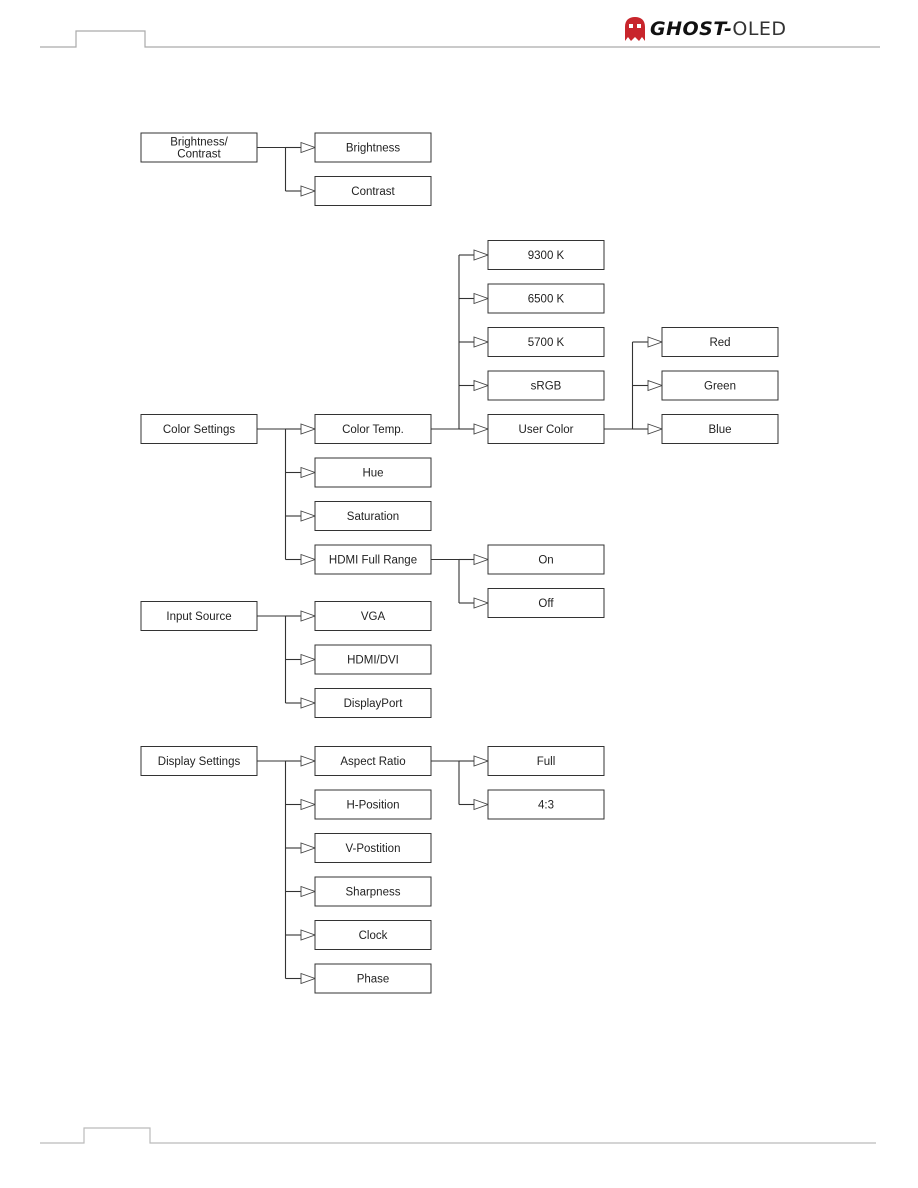  What do you see at coordinates (546, 300) in the screenshot?
I see `menu-node-label: 6500 K` at bounding box center [546, 300].